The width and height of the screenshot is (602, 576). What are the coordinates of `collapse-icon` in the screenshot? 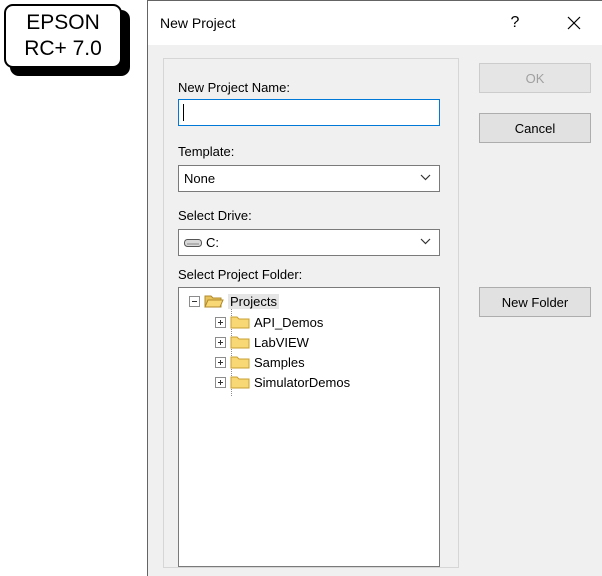 It's located at (194, 301).